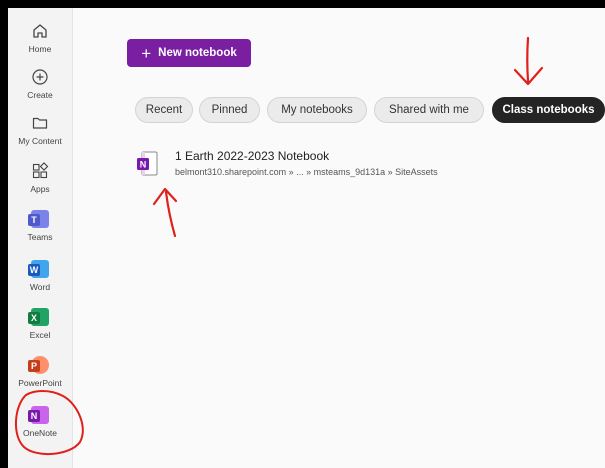 This screenshot has height=468, width=605. I want to click on excel-icon: X, so click(39, 317).